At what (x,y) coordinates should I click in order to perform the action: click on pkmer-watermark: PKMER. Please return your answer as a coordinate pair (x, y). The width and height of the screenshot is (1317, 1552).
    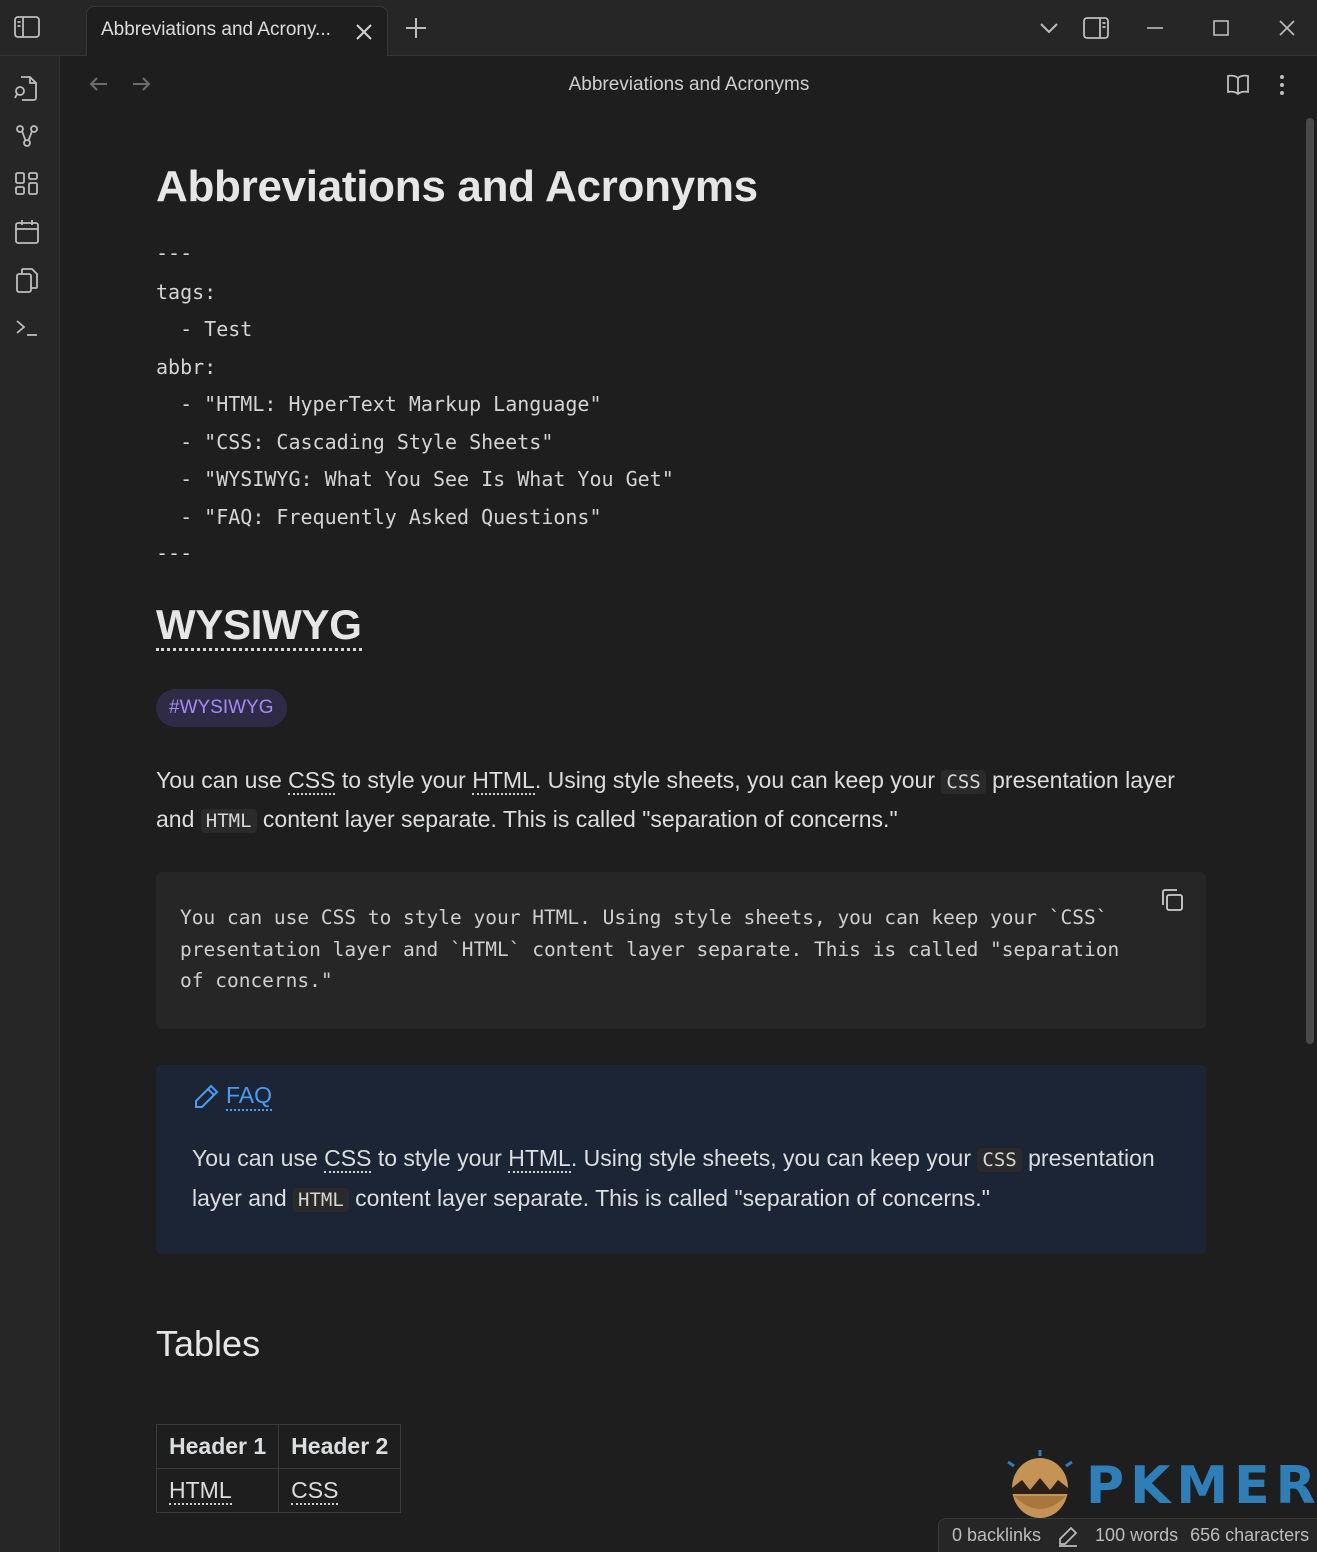
    Looking at the image, I should click on (1158, 1484).